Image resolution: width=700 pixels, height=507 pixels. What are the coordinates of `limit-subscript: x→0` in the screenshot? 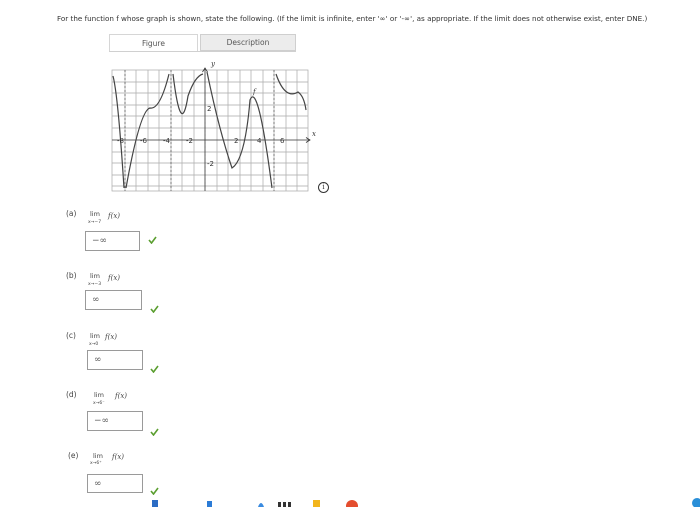 It's located at (94, 344).